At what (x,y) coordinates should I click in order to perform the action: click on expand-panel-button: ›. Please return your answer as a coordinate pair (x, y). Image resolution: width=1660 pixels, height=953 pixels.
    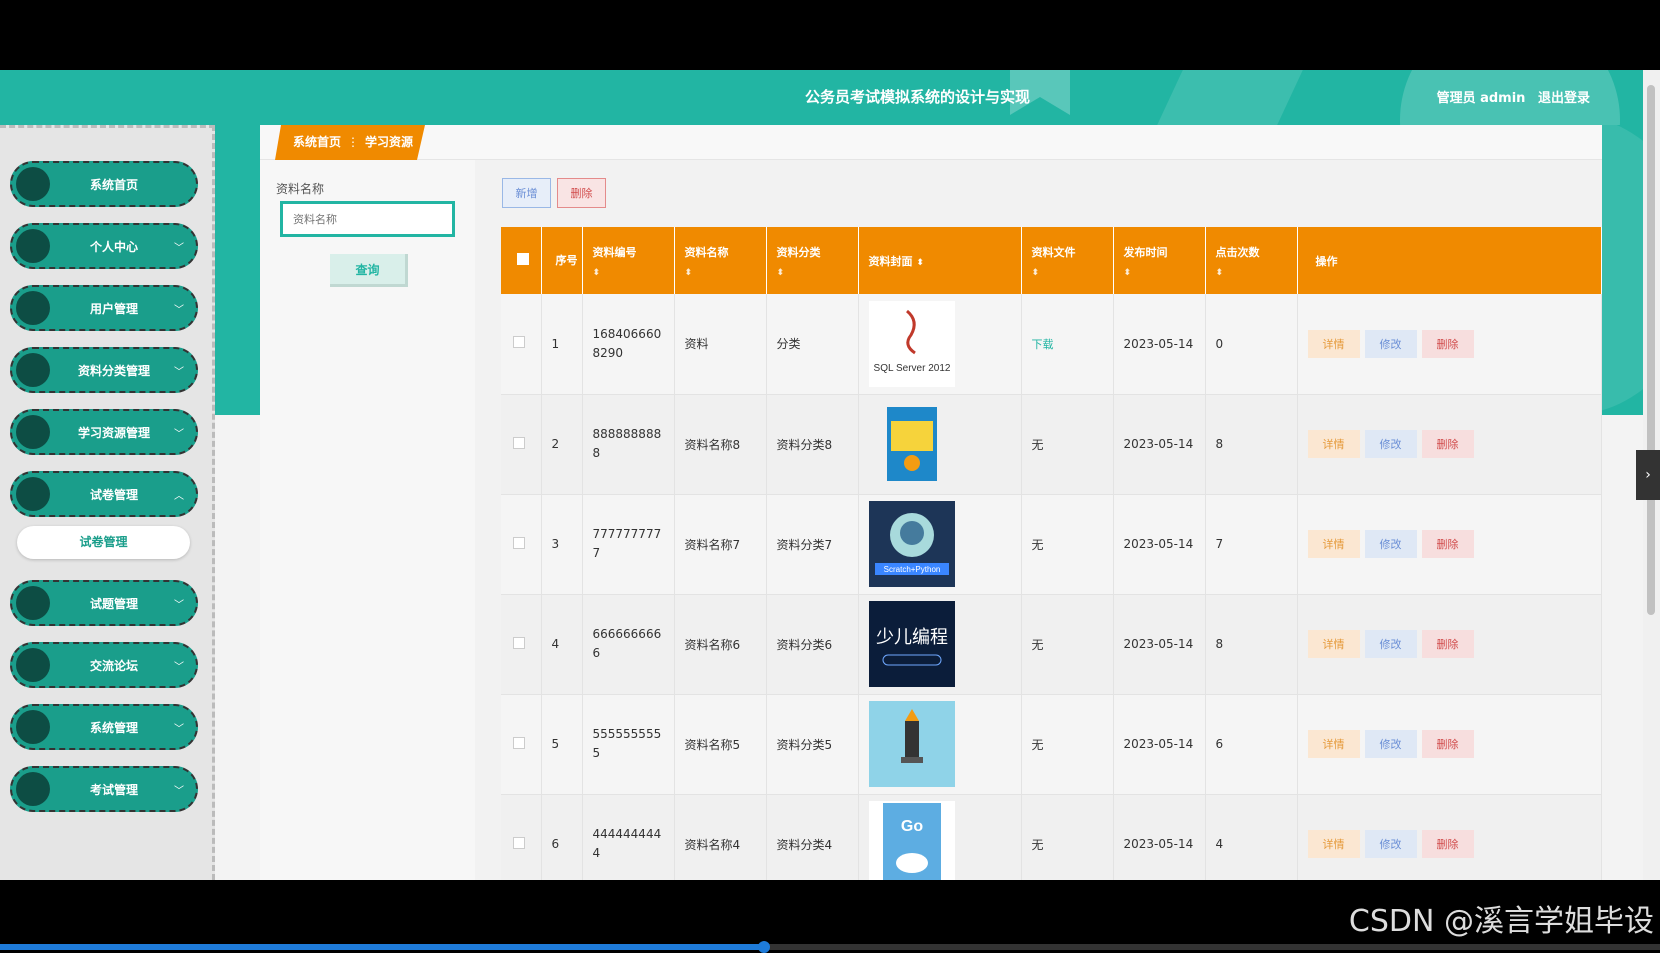
    Looking at the image, I should click on (1648, 475).